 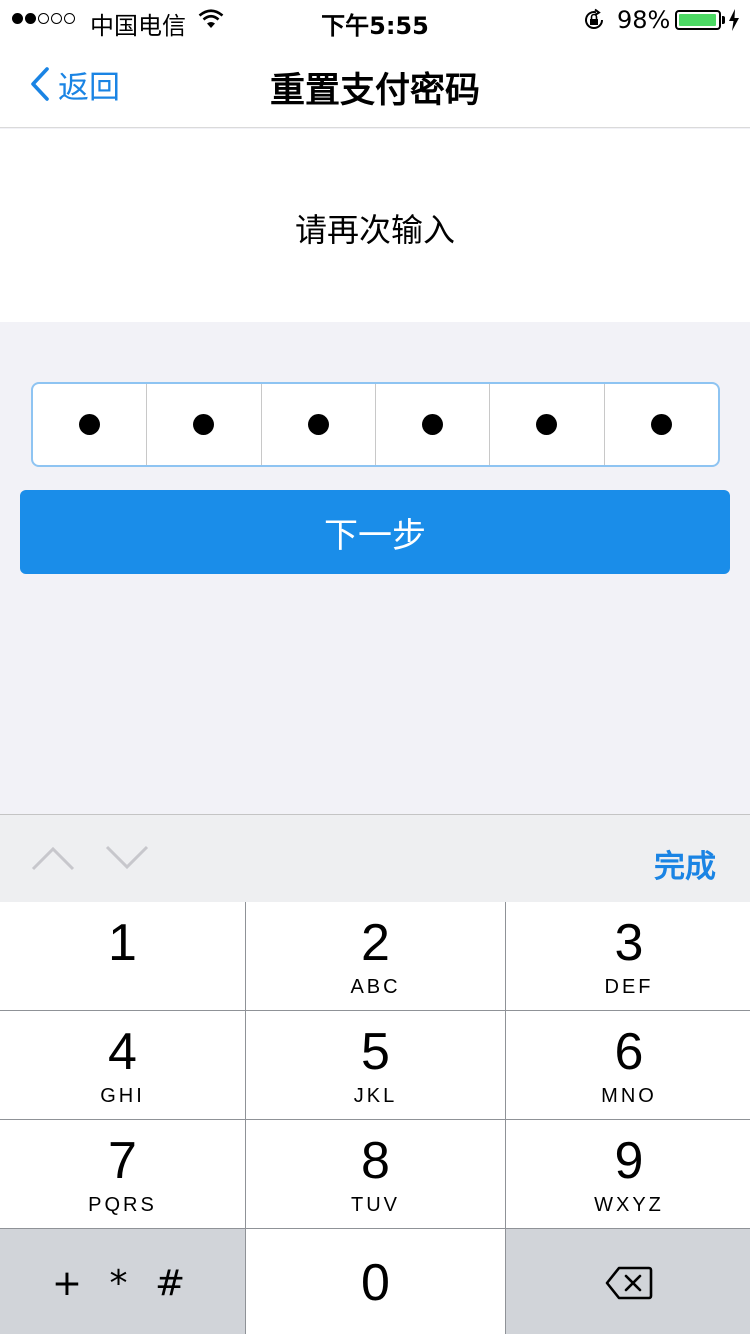 What do you see at coordinates (374, 91) in the screenshot?
I see `page-title: 重置支付密码` at bounding box center [374, 91].